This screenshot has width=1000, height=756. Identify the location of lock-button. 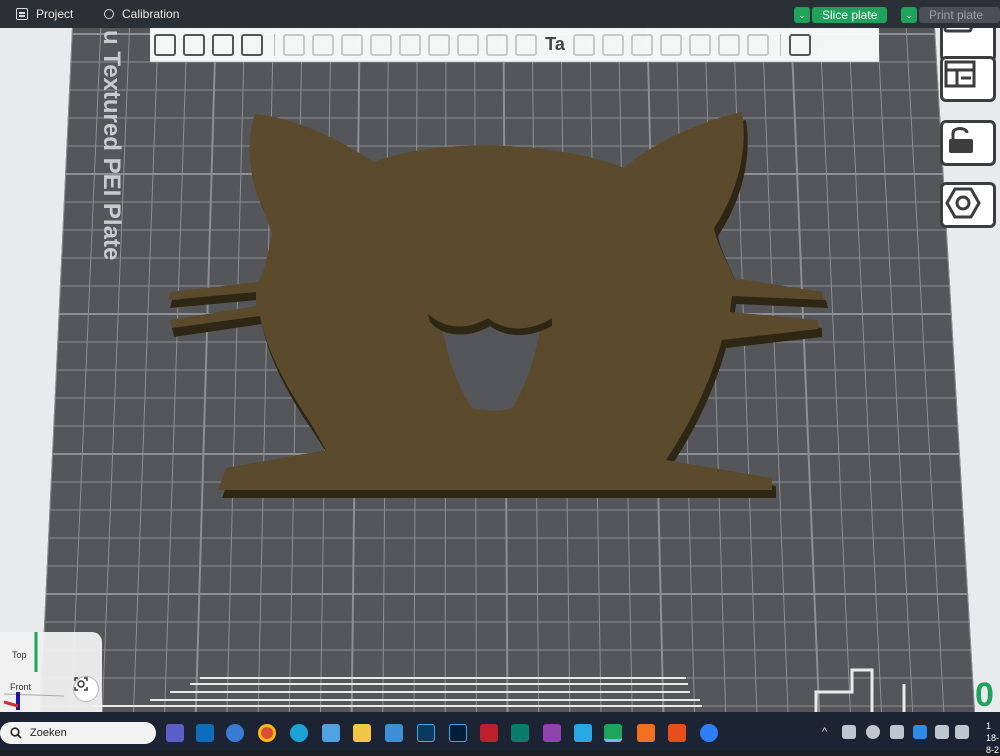
(968, 143).